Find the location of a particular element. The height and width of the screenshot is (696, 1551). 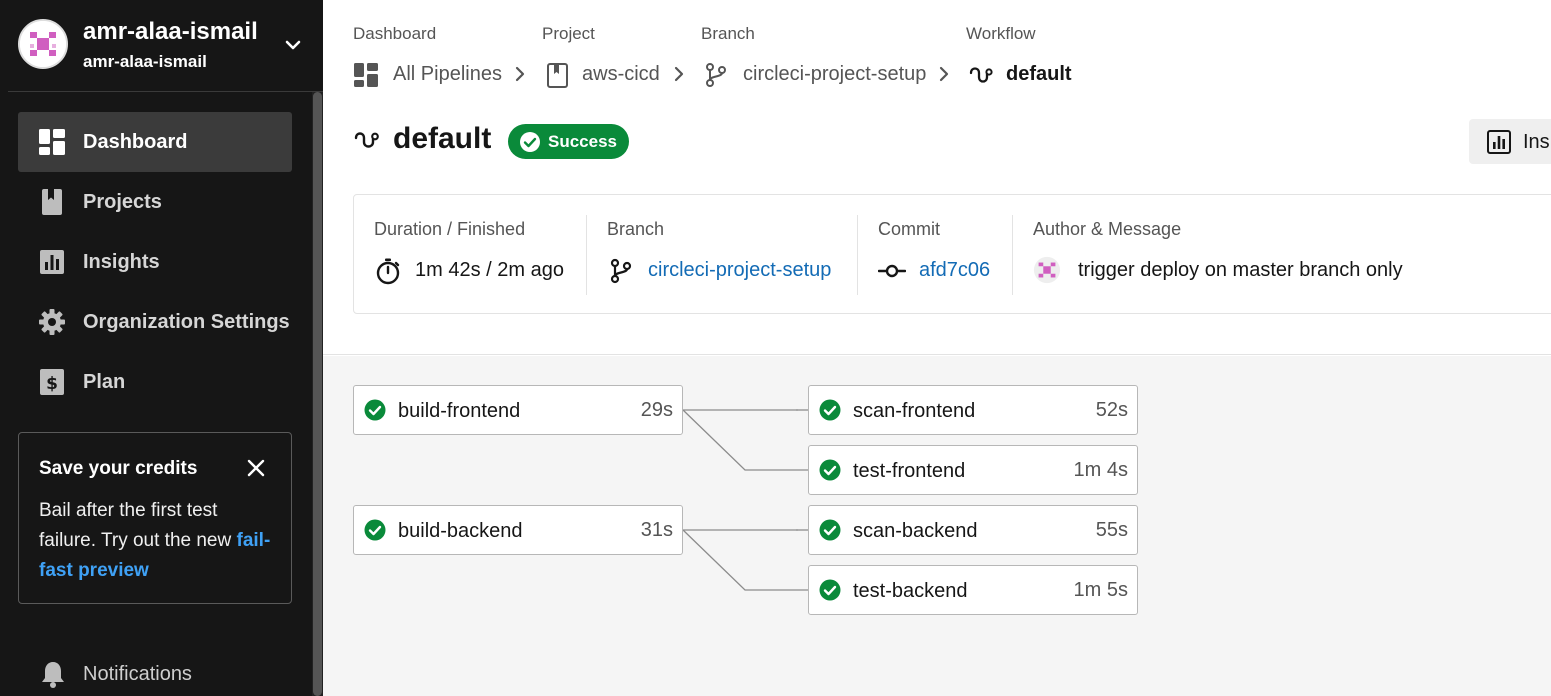

job-name: test-frontend is located at coordinates (909, 471).